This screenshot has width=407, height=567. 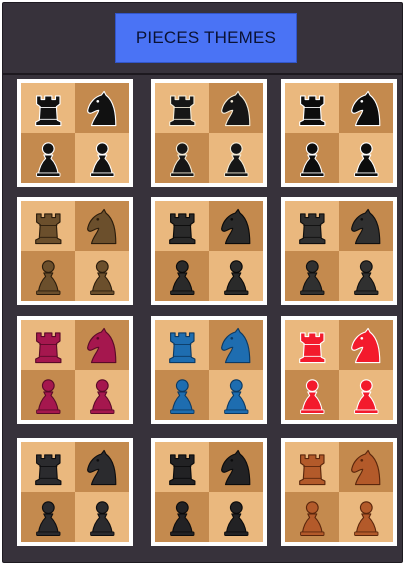 I want to click on pieces-themes-title: PIECES THEMES, so click(x=206, y=37).